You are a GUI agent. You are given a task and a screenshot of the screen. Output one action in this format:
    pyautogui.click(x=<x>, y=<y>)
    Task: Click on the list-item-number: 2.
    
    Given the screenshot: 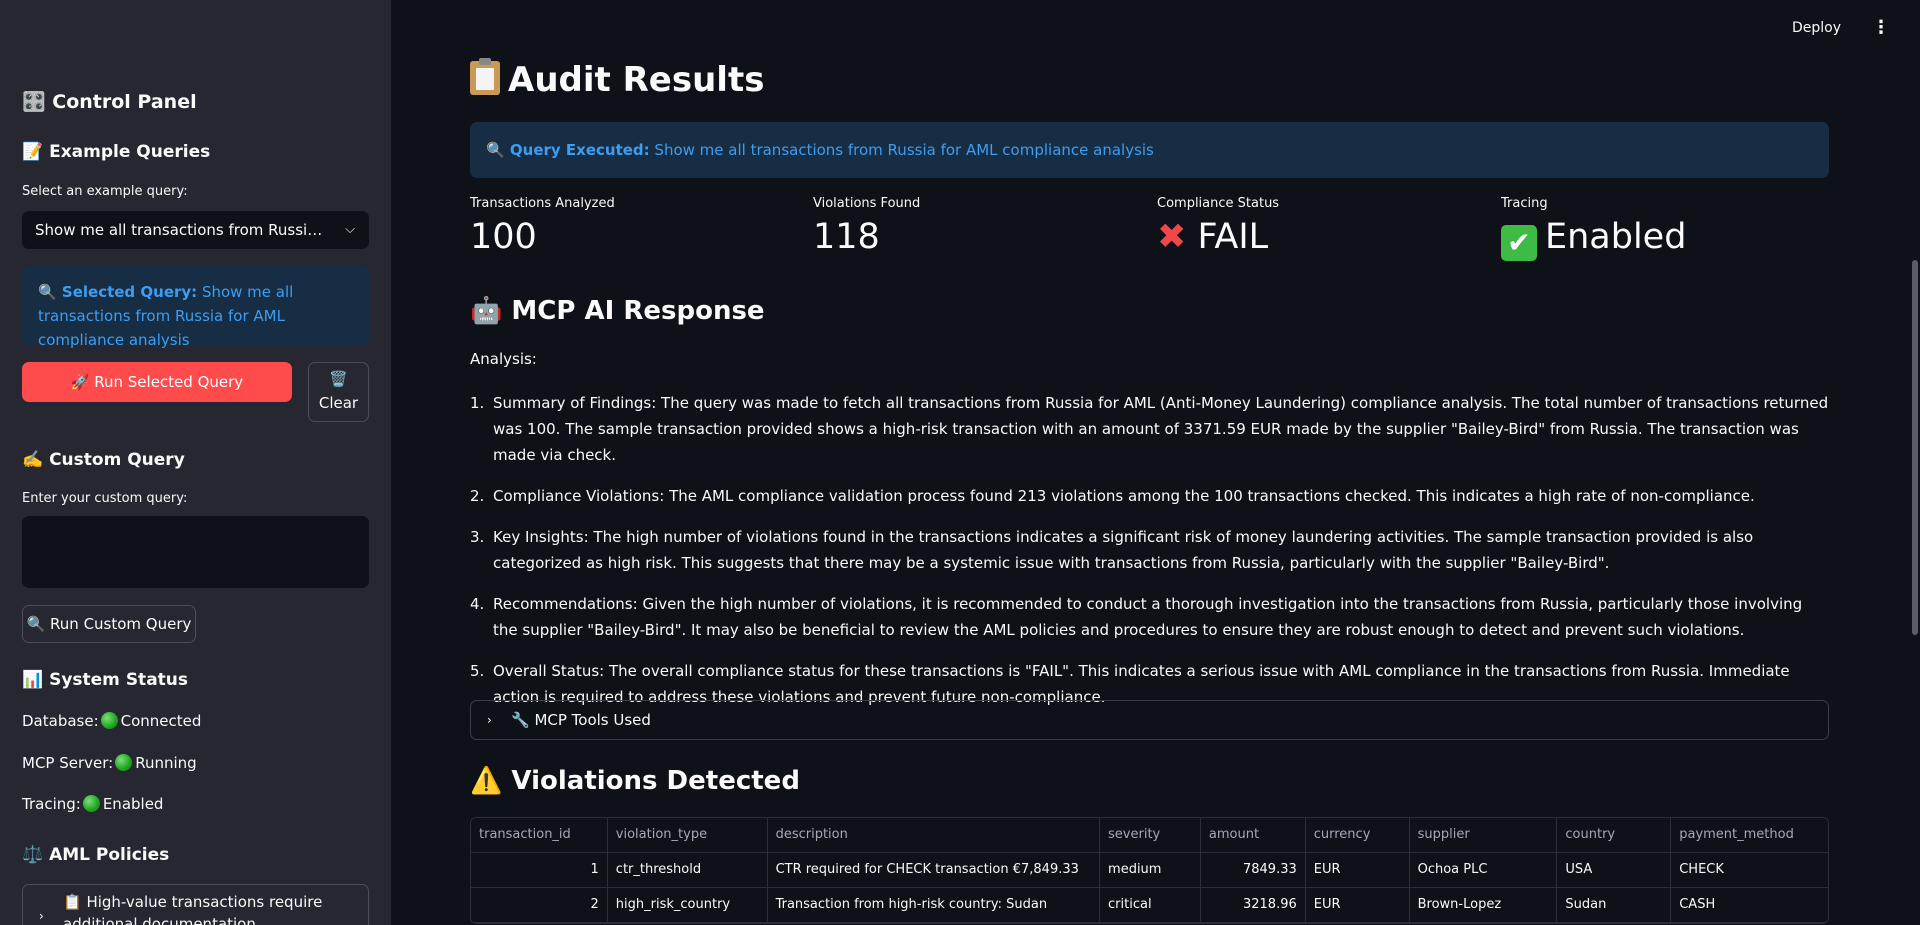 What is the action you would take?
    pyautogui.click(x=477, y=496)
    